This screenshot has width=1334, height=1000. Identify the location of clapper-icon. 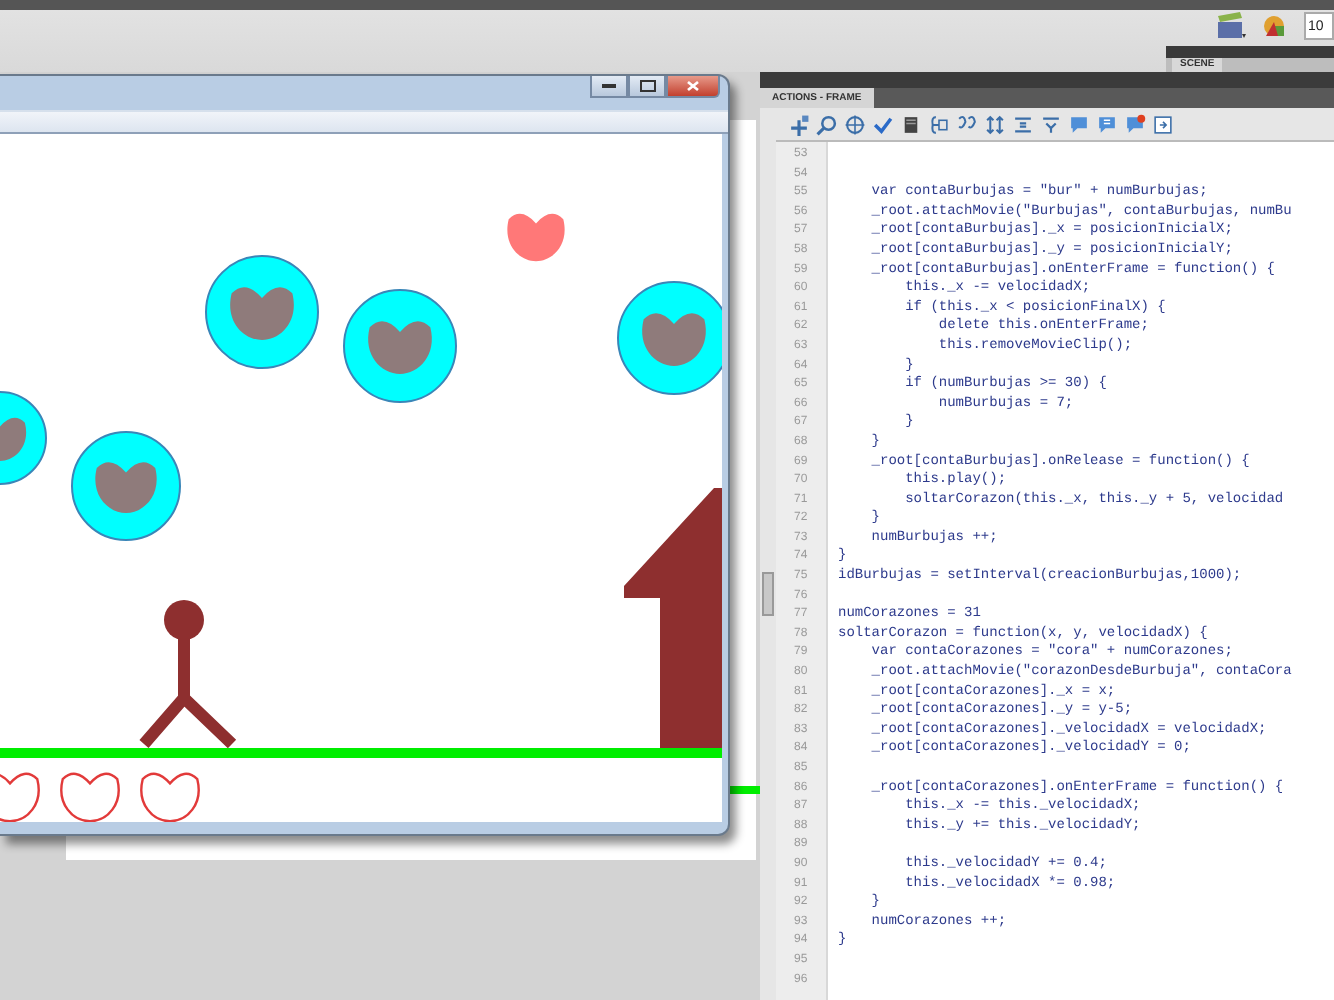
(1232, 26).